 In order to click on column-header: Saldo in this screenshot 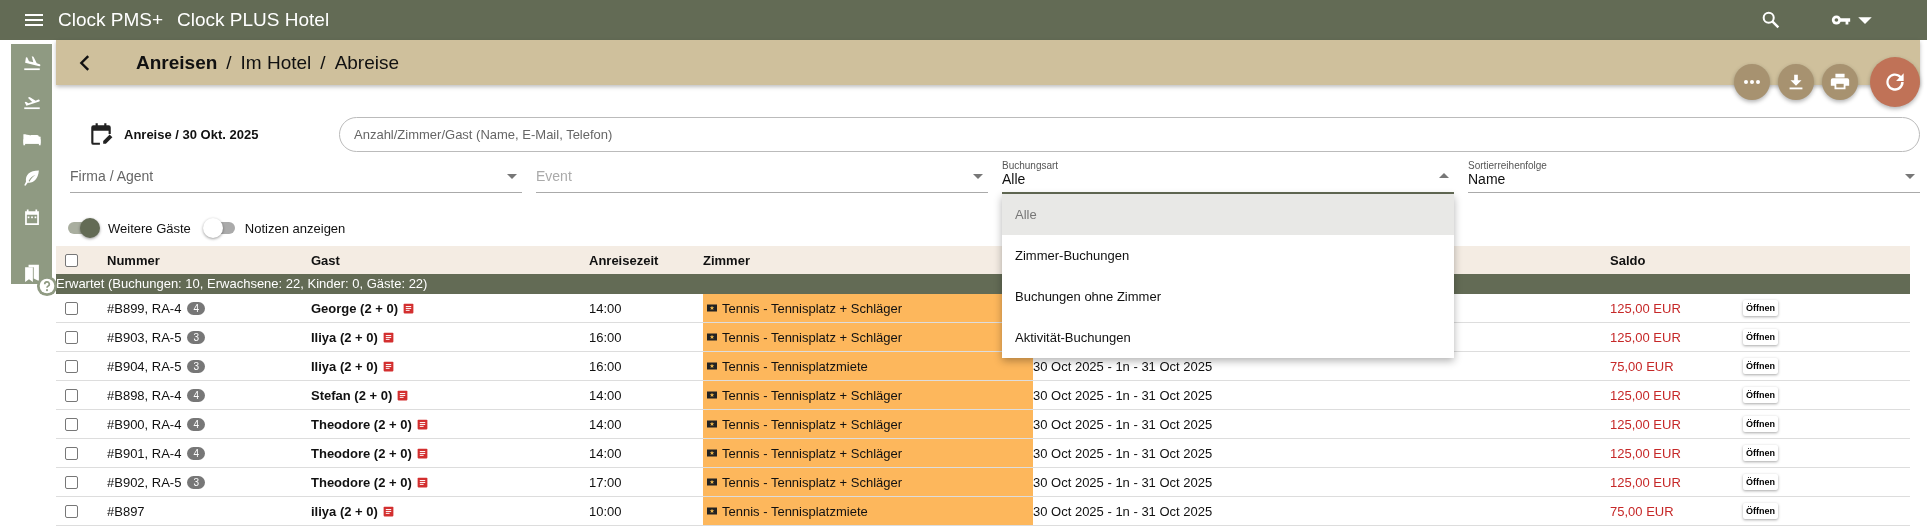, I will do `click(1628, 260)`.